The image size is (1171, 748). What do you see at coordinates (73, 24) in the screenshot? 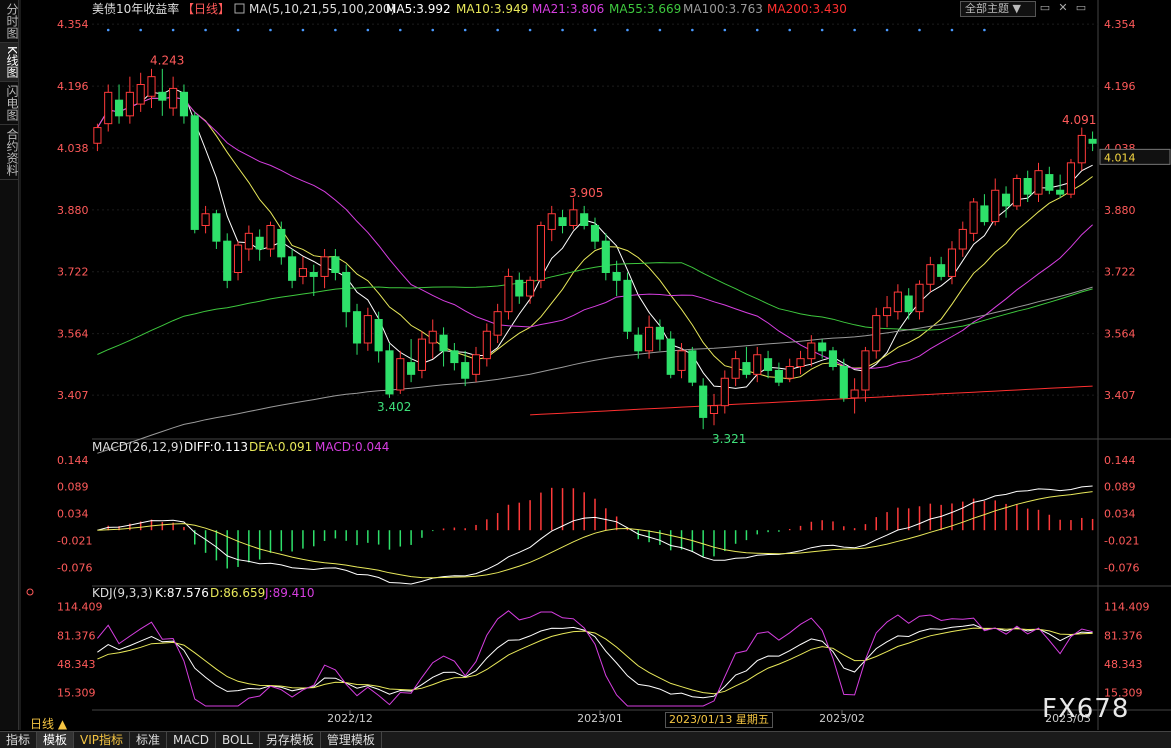
I see `price-tick-left: 4.354` at bounding box center [73, 24].